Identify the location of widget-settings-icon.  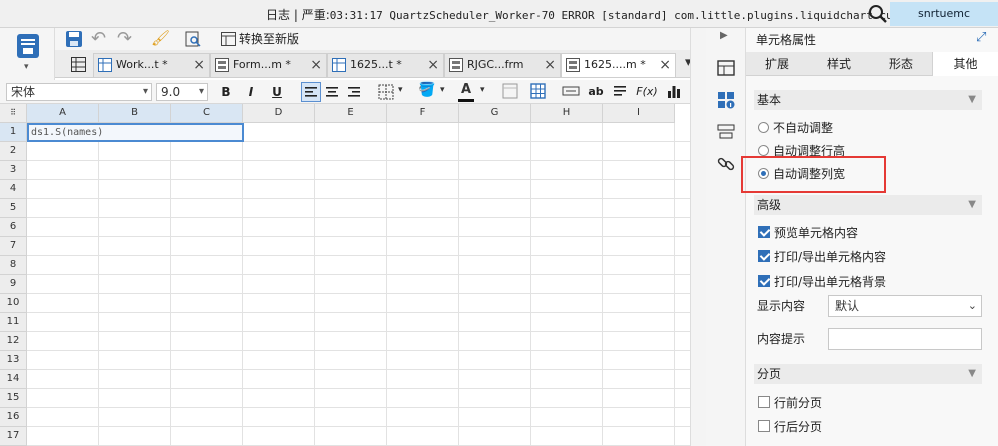
(726, 132).